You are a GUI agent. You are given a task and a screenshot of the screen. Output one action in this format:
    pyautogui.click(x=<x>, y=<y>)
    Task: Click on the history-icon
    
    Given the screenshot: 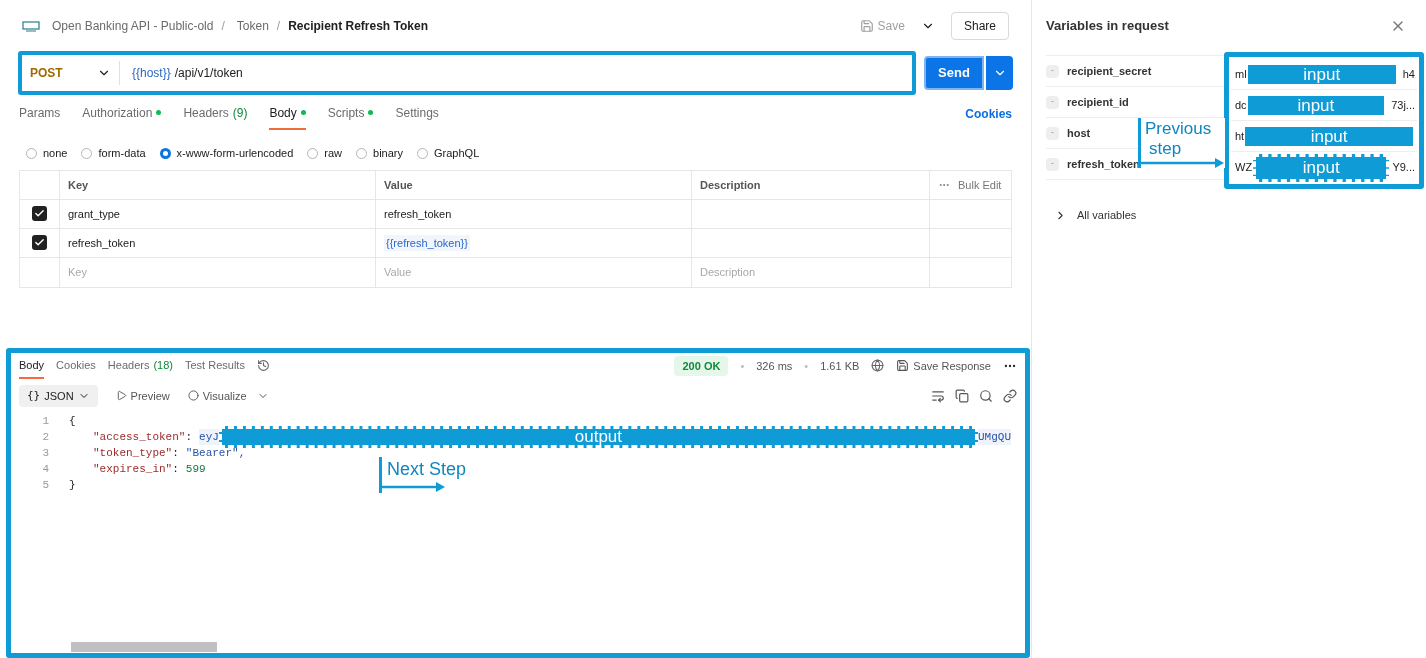 What is the action you would take?
    pyautogui.click(x=263, y=366)
    